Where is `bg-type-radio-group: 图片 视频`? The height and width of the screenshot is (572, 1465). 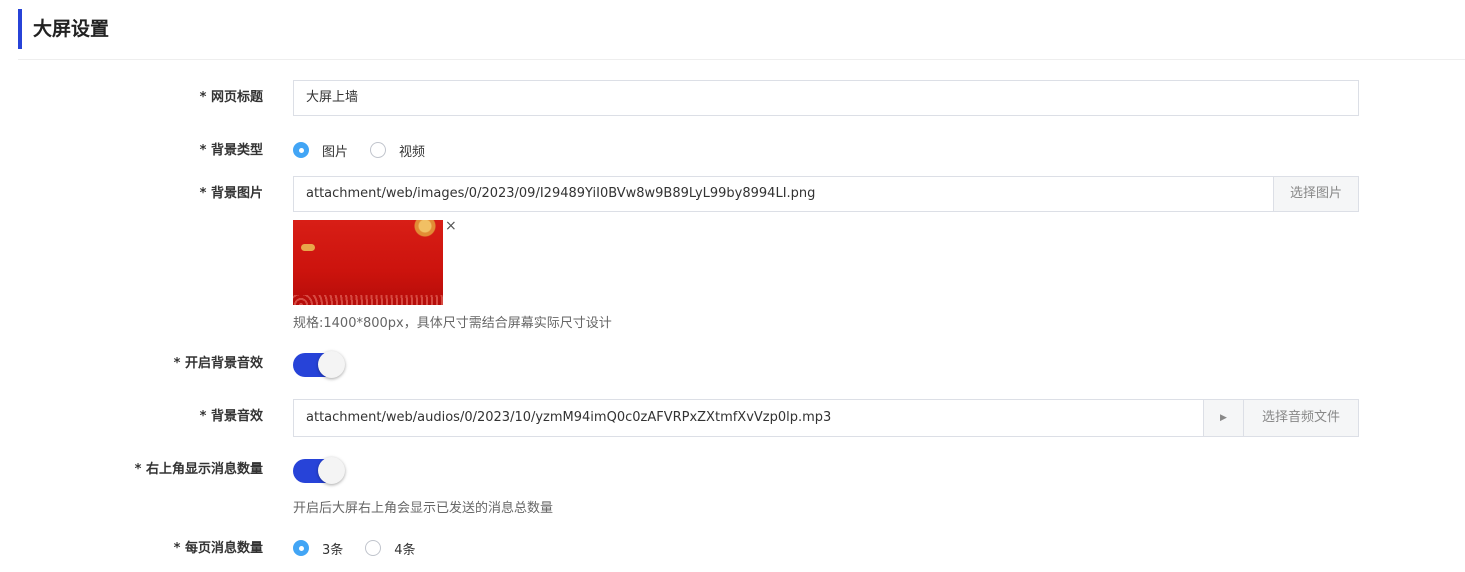 bg-type-radio-group: 图片 视频 is located at coordinates (370, 150).